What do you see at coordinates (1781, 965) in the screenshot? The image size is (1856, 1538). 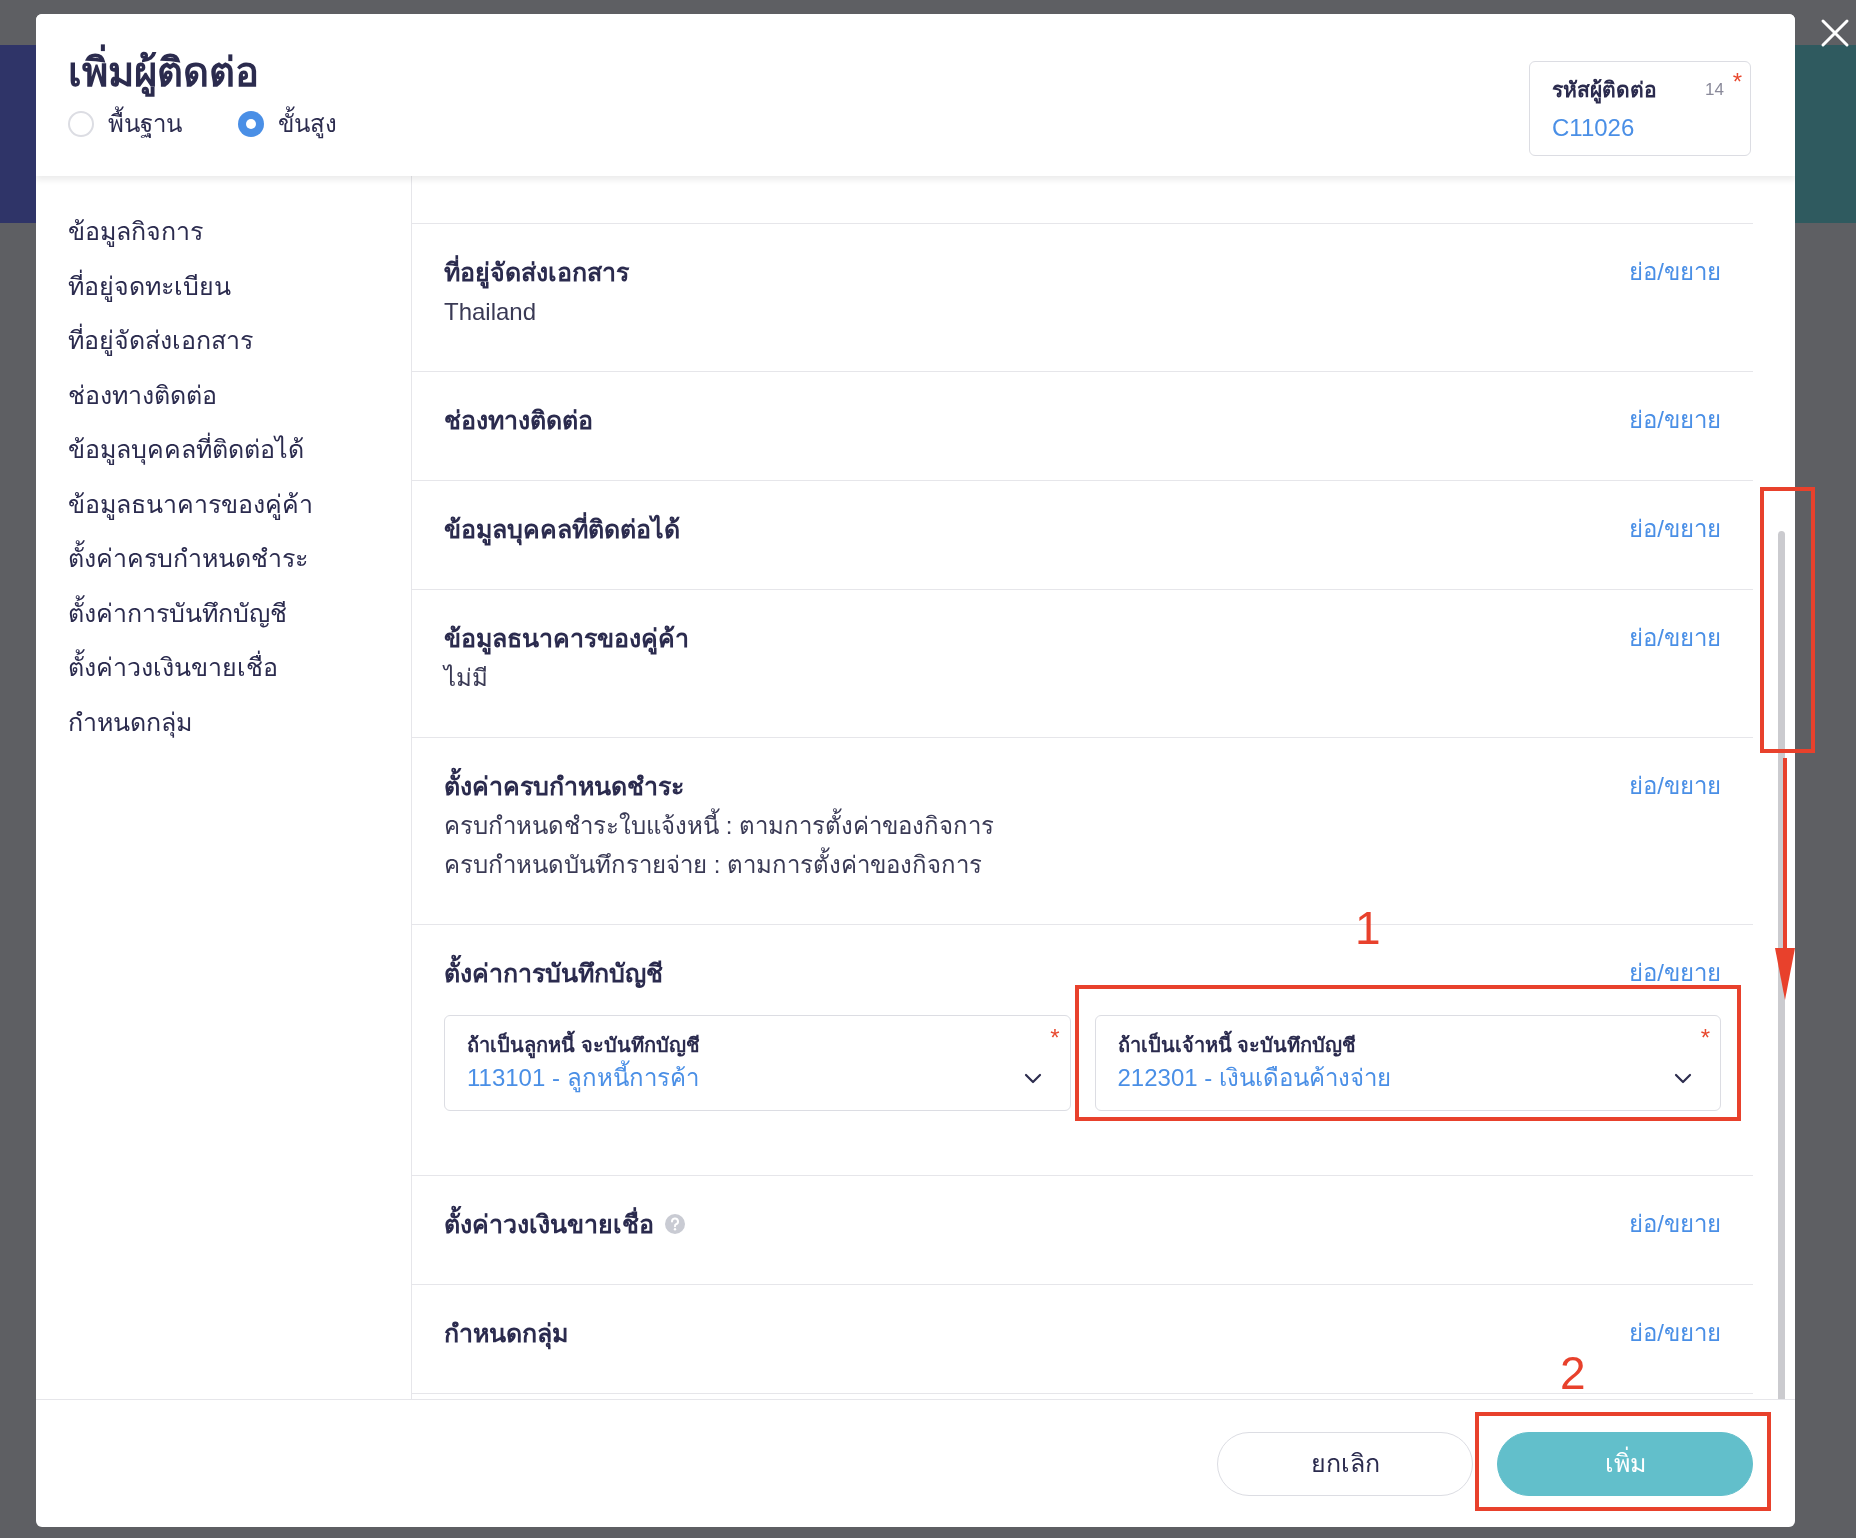 I see `scrollbar` at bounding box center [1781, 965].